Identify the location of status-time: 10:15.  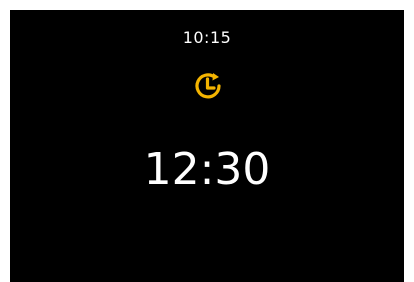
(207, 37).